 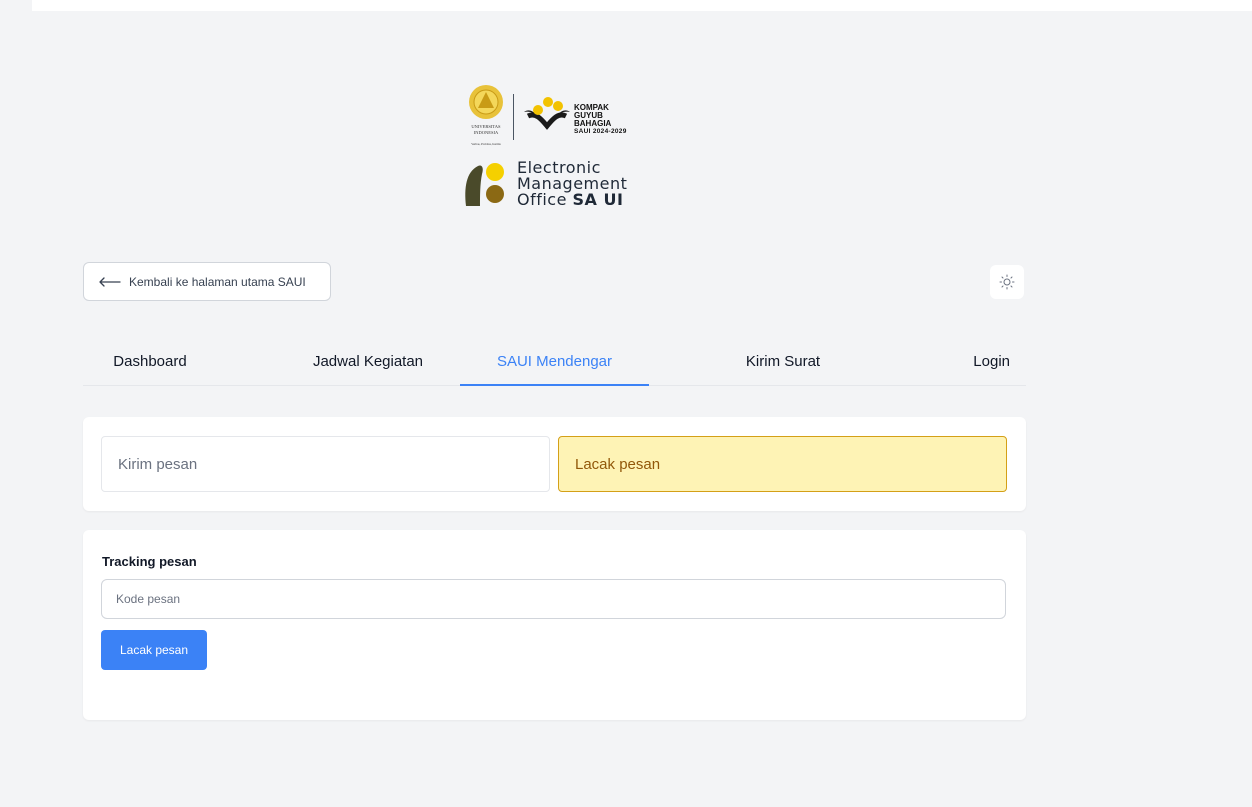 I want to click on arrow-left-icon, so click(x=110, y=281).